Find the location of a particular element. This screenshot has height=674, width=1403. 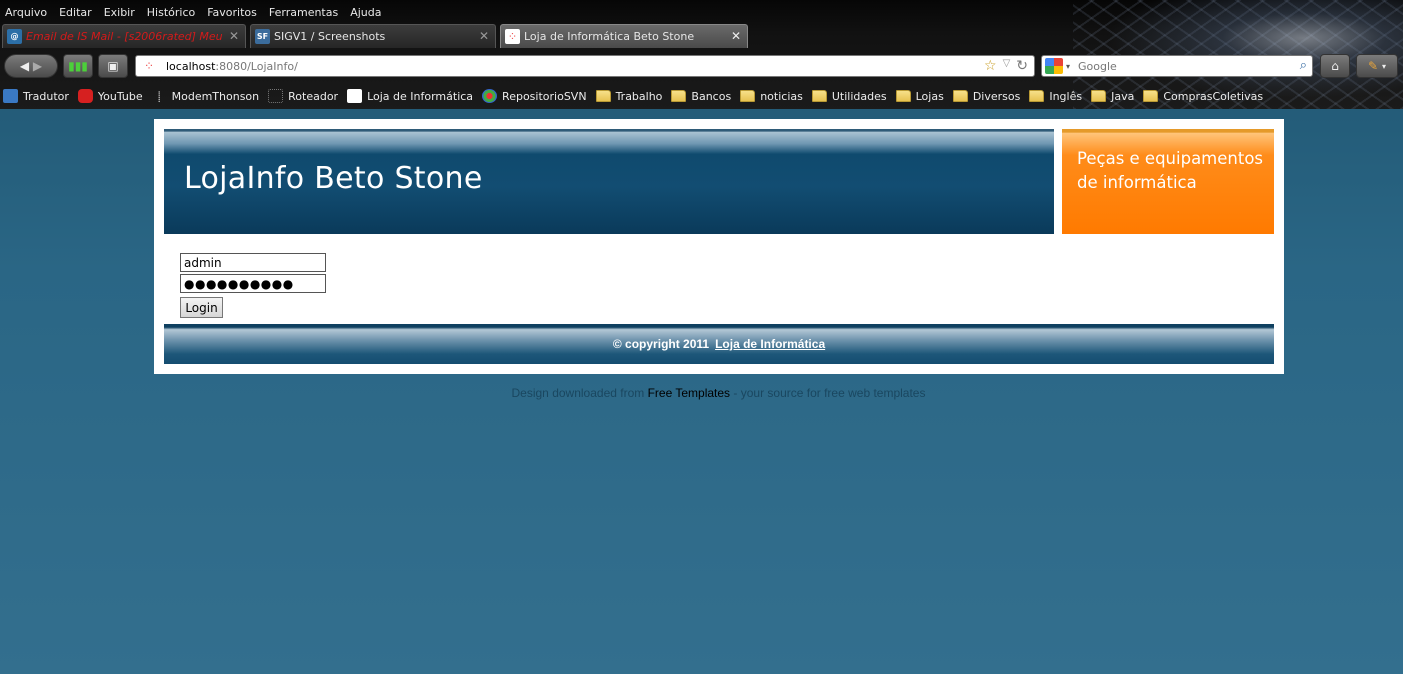

bookmark-comprascoletivas: ComprasColetivas is located at coordinates (1203, 96).